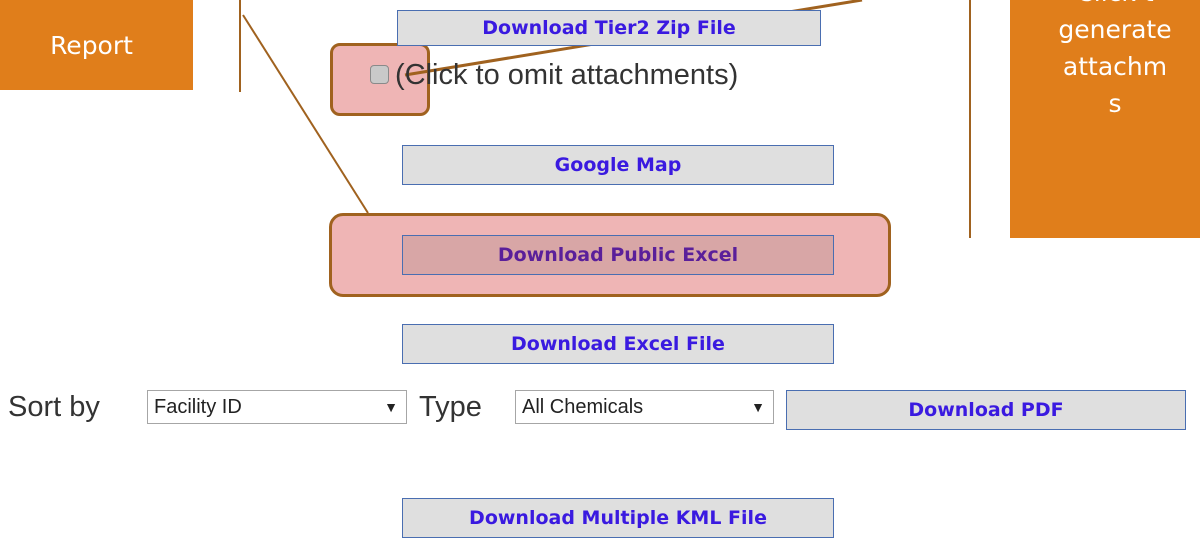  Describe the element at coordinates (618, 255) in the screenshot. I see `download-public-excel-button: Download Public Excel` at that location.